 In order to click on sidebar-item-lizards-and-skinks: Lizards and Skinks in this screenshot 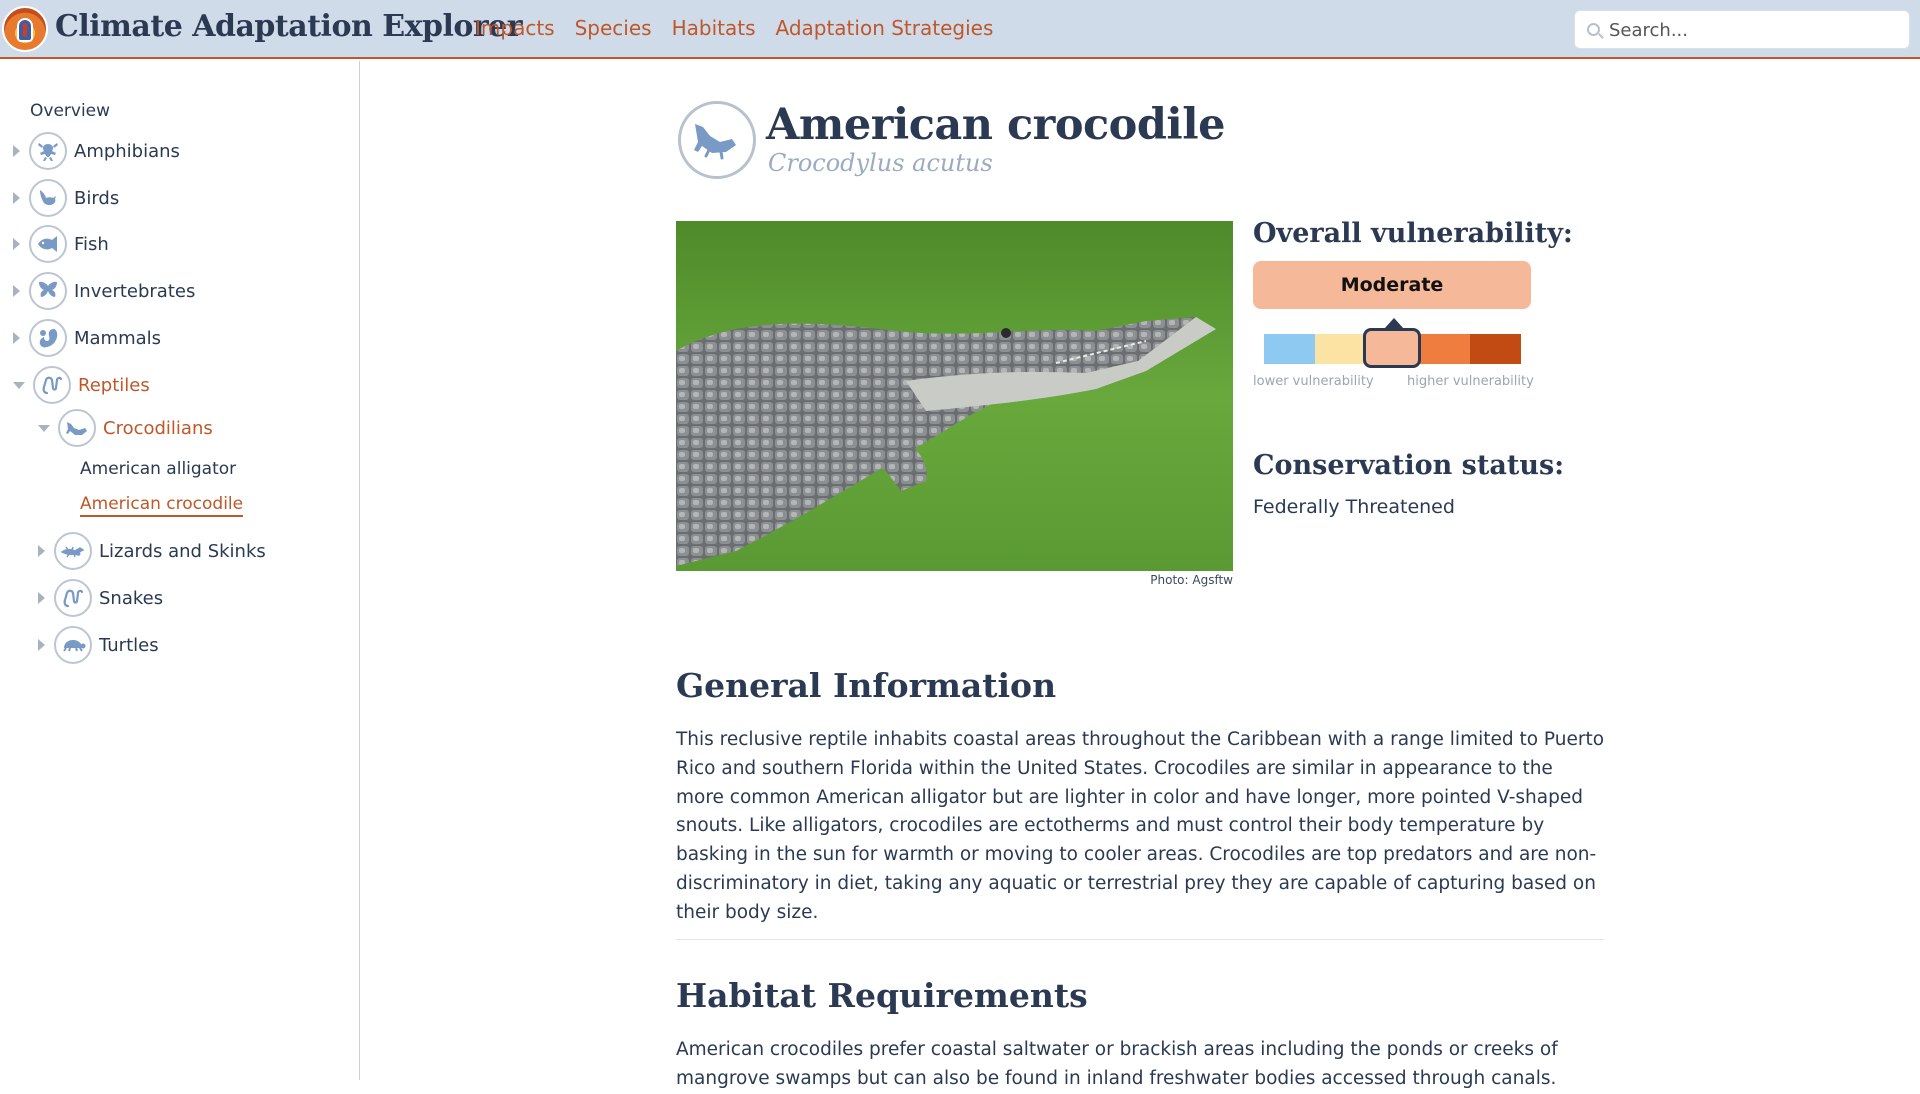, I will do `click(152, 551)`.